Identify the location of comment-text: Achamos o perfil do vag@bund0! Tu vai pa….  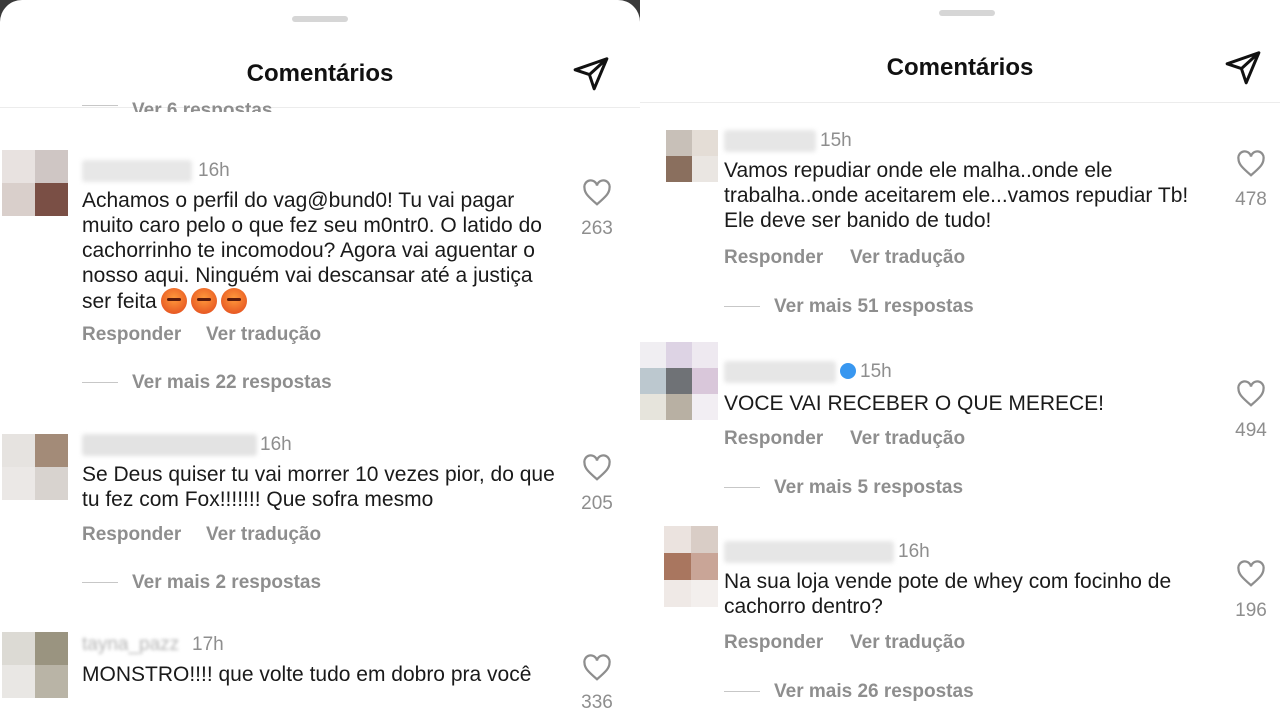
(322, 251).